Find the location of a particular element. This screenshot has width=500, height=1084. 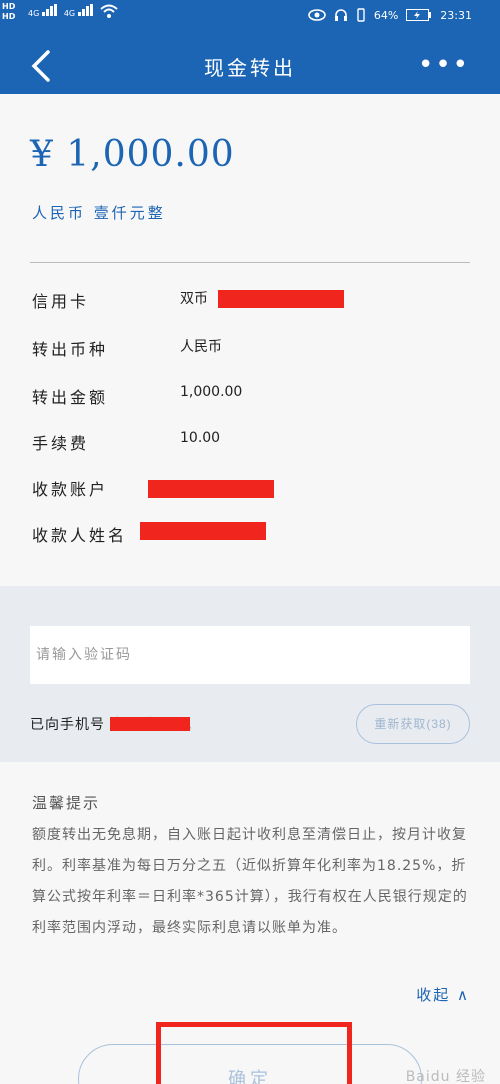

watermark: Baidu 经验 is located at coordinates (445, 1076).